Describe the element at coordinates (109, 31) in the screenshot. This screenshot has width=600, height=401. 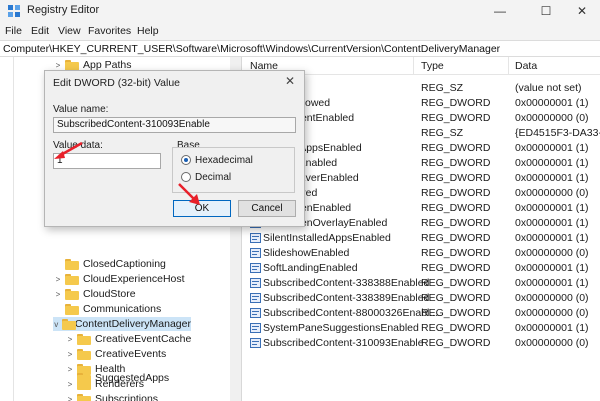
I see `menu-favorites: Favorites` at that location.